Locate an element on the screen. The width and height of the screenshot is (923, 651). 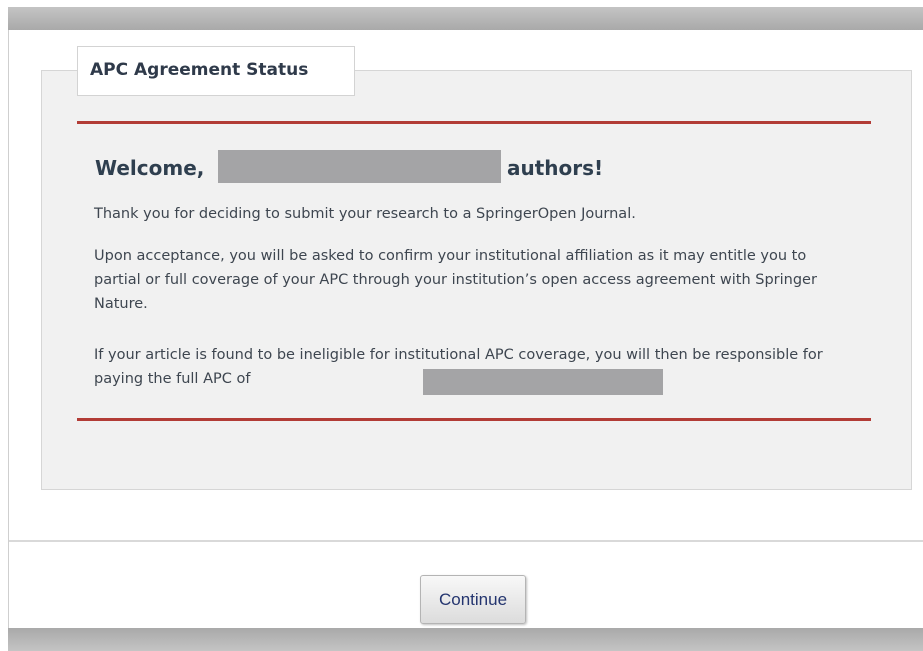
panel-legend: APC Agreement Status is located at coordinates (216, 71).